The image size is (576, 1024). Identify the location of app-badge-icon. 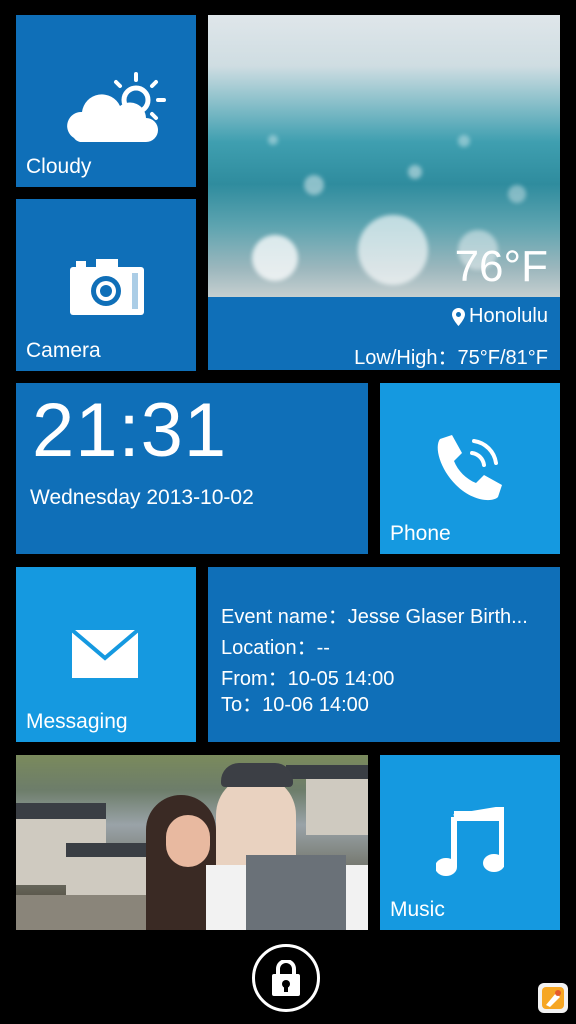
(553, 998).